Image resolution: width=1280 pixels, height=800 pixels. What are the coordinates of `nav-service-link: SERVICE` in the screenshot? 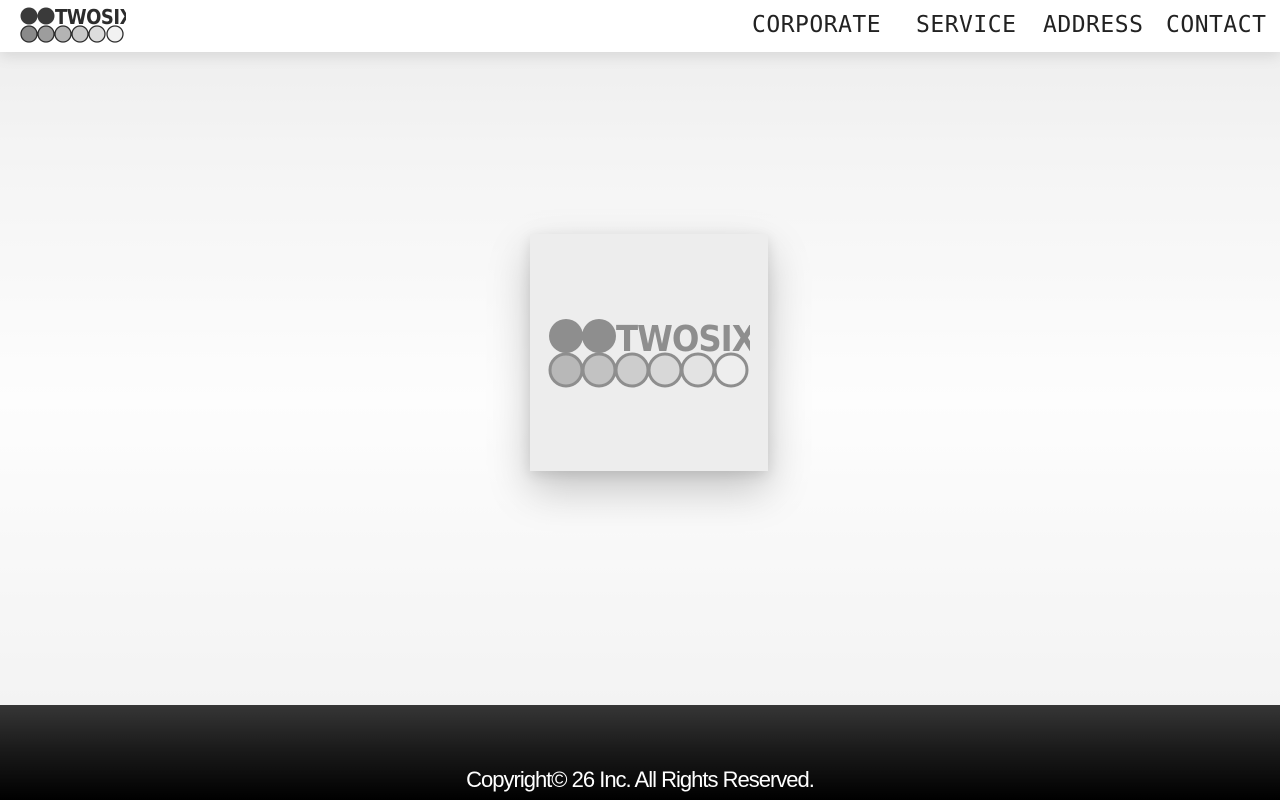 It's located at (966, 25).